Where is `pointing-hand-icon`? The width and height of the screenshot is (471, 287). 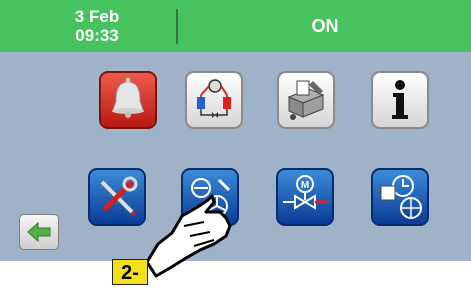 pointing-hand-icon is located at coordinates (188, 236).